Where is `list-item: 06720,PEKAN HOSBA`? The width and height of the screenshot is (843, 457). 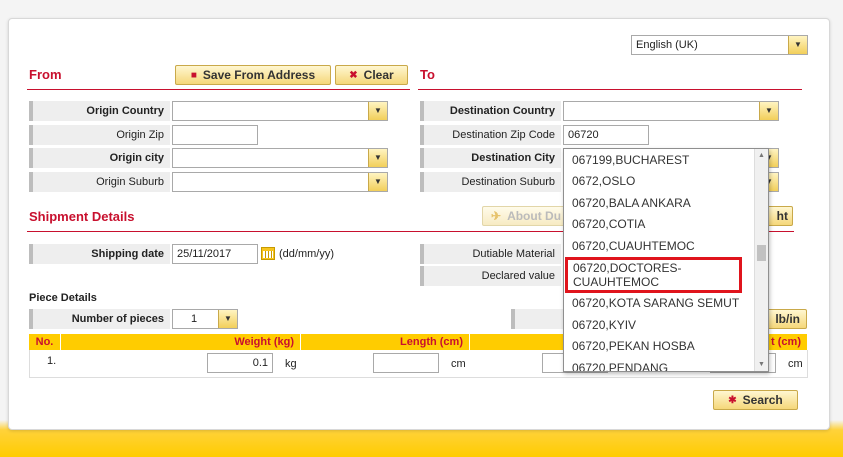 list-item: 06720,PEKAN HOSBA is located at coordinates (660, 347).